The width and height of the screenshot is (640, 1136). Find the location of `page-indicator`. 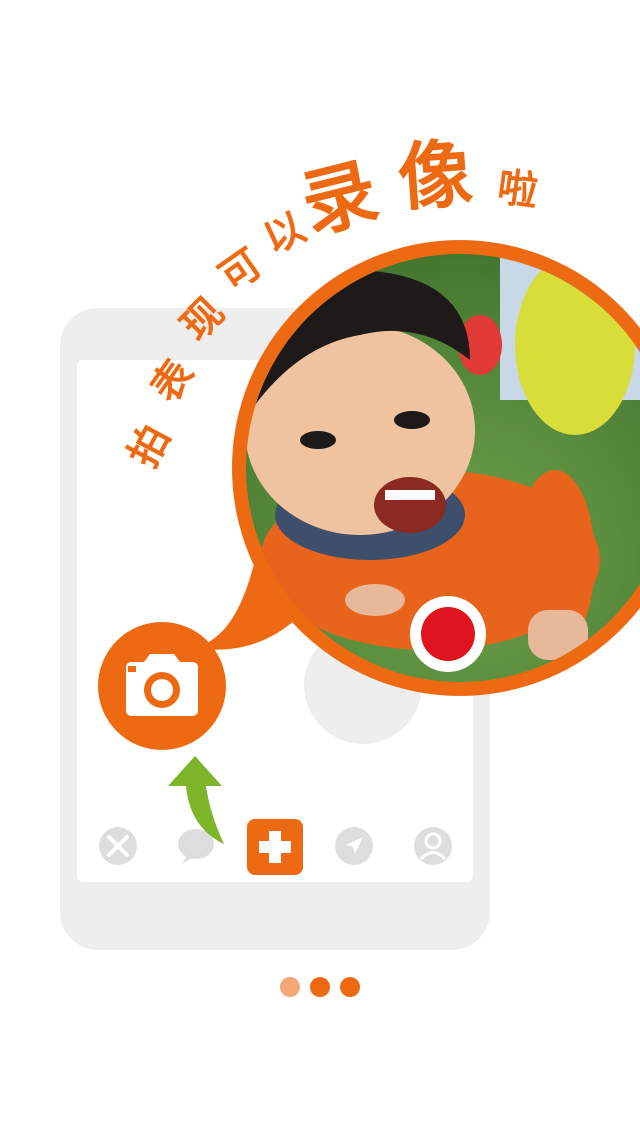

page-indicator is located at coordinates (320, 988).